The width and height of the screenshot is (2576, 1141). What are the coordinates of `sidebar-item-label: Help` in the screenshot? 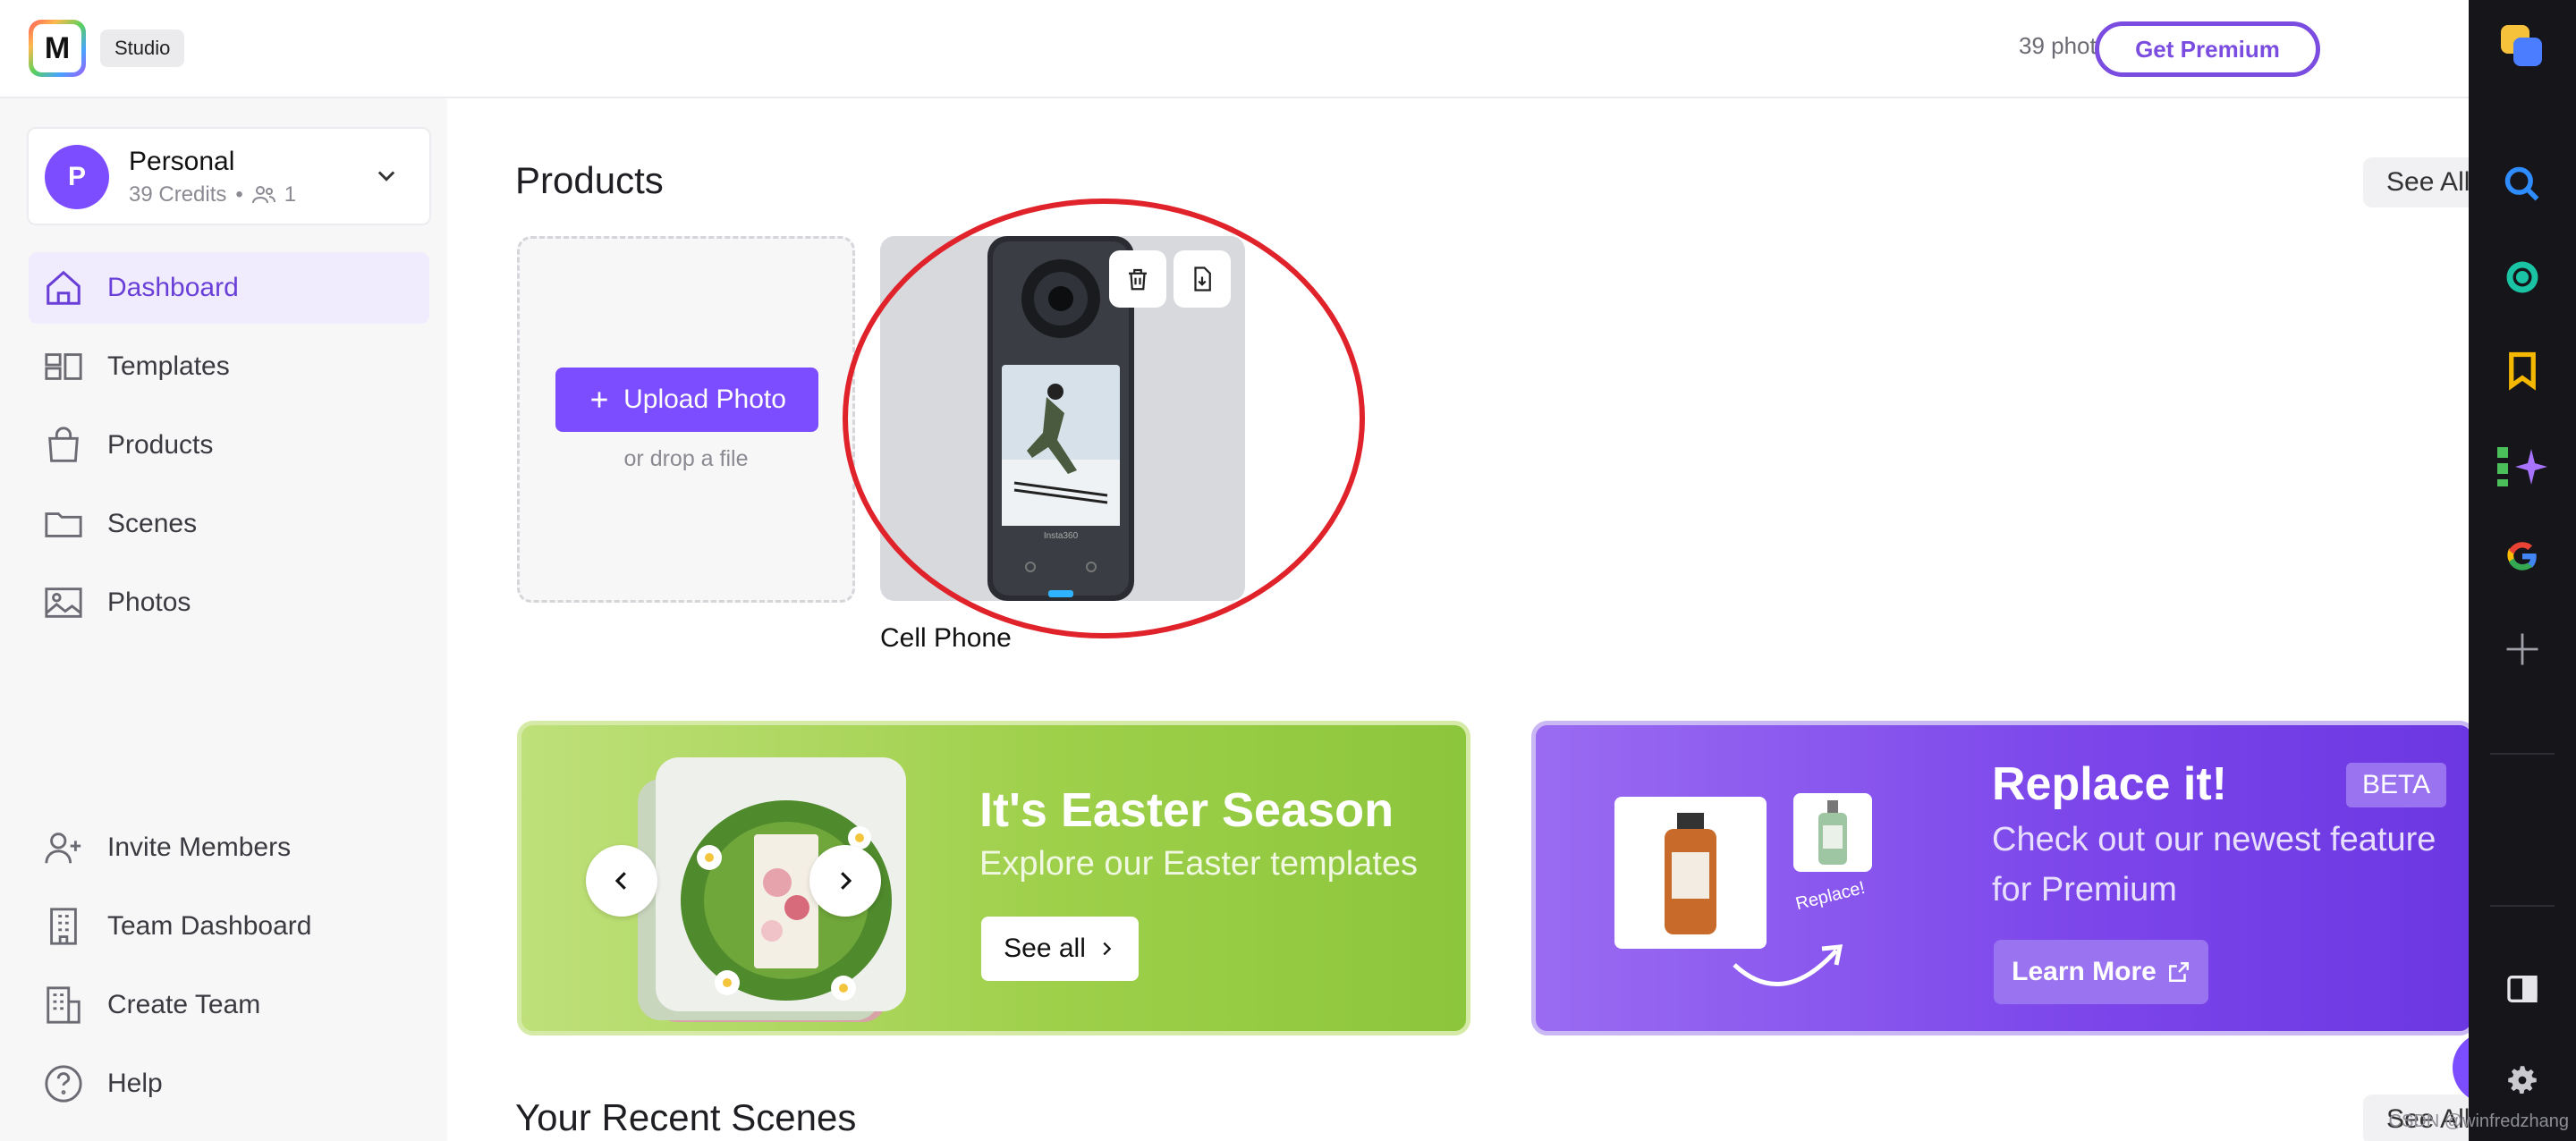 It's located at (135, 1083).